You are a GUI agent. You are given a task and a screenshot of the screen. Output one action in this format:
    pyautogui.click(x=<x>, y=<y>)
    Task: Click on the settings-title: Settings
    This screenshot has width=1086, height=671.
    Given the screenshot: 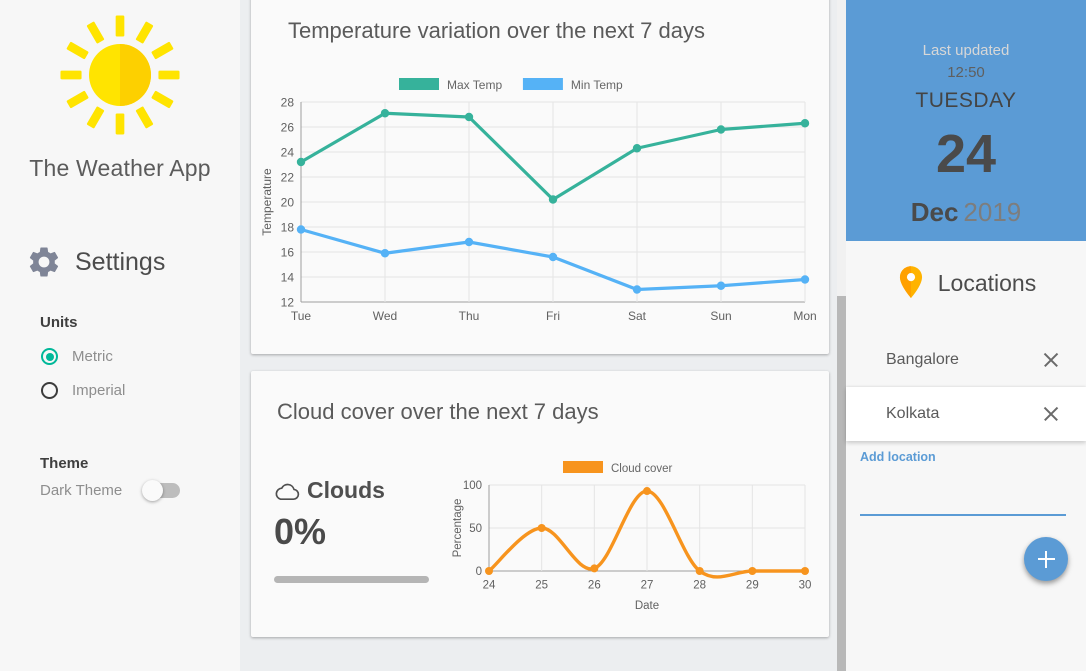 What is the action you would take?
    pyautogui.click(x=120, y=261)
    